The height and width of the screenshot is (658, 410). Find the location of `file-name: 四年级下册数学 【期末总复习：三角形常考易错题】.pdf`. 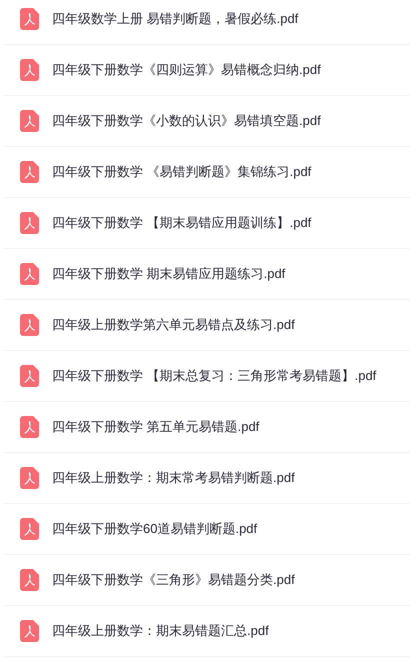

file-name: 四年级下册数学 【期末总复习：三角形常考易错题】.pdf is located at coordinates (214, 376).